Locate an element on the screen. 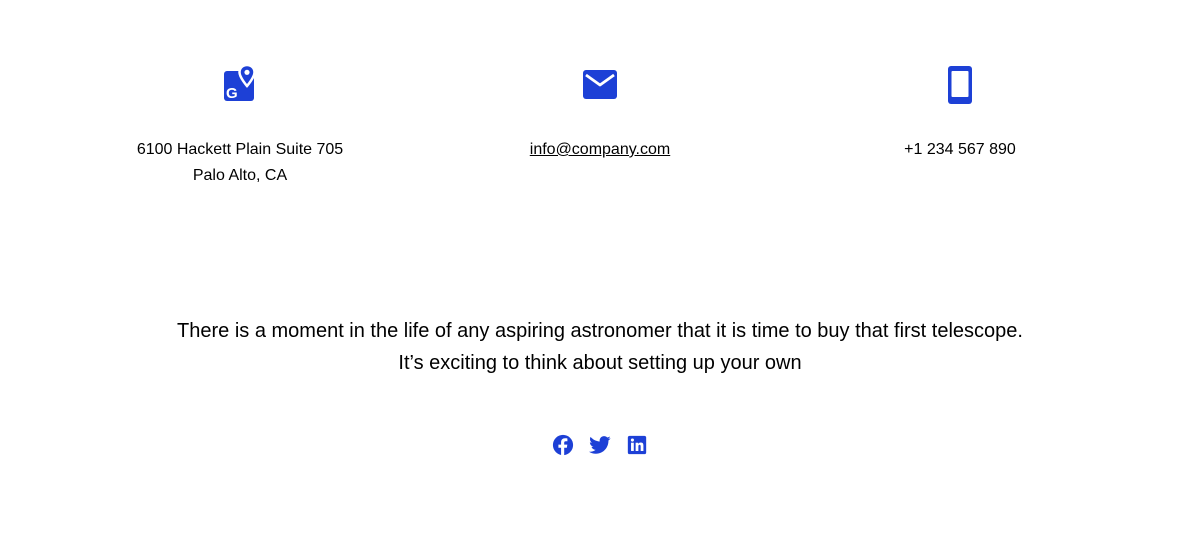  mail-icon is located at coordinates (600, 84).